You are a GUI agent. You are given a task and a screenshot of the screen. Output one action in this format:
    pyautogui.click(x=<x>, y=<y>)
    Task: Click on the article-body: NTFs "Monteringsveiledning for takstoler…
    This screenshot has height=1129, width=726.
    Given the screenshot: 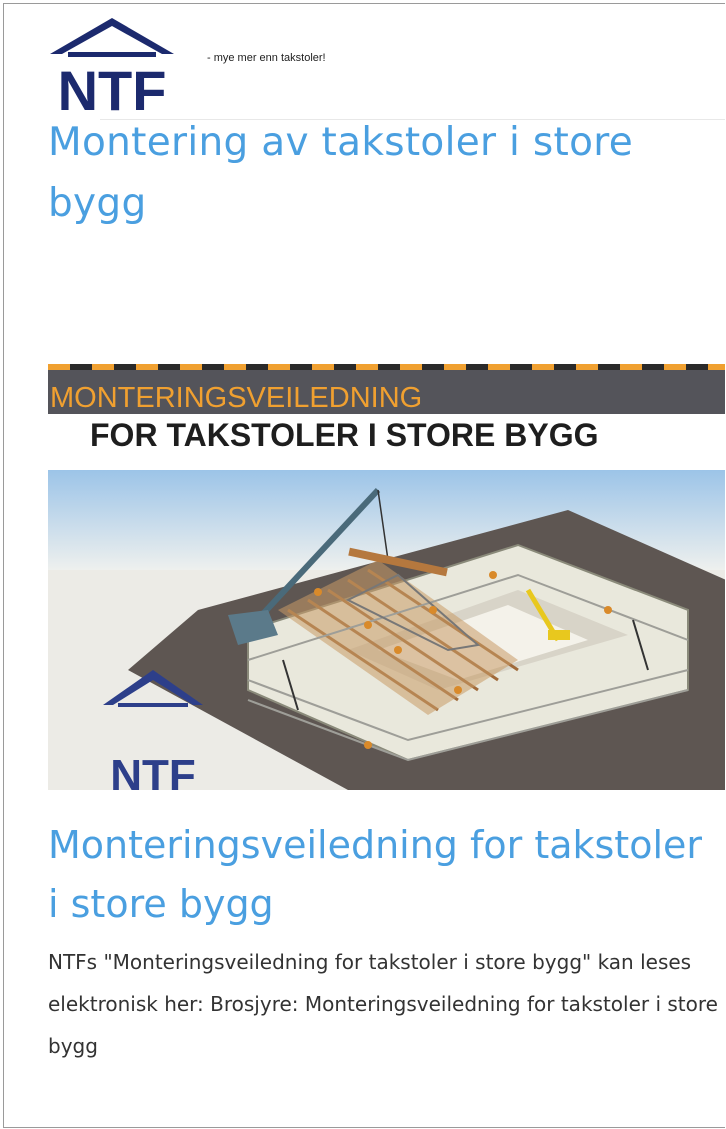 What is the action you would take?
    pyautogui.click(x=383, y=1004)
    